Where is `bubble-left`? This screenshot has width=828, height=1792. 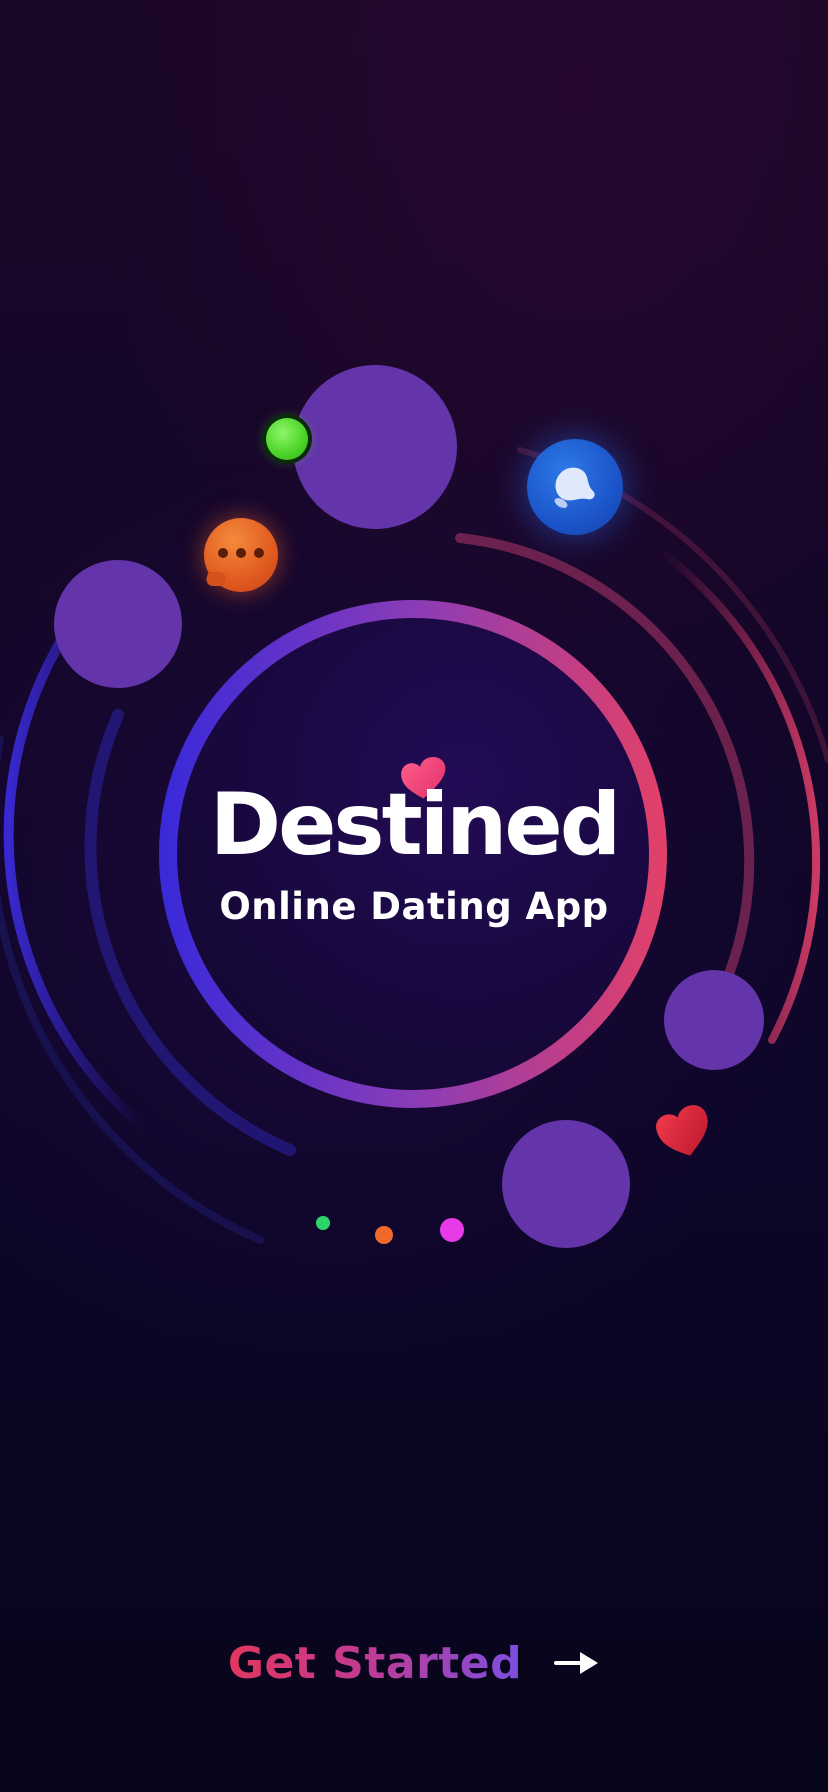 bubble-left is located at coordinates (118, 624).